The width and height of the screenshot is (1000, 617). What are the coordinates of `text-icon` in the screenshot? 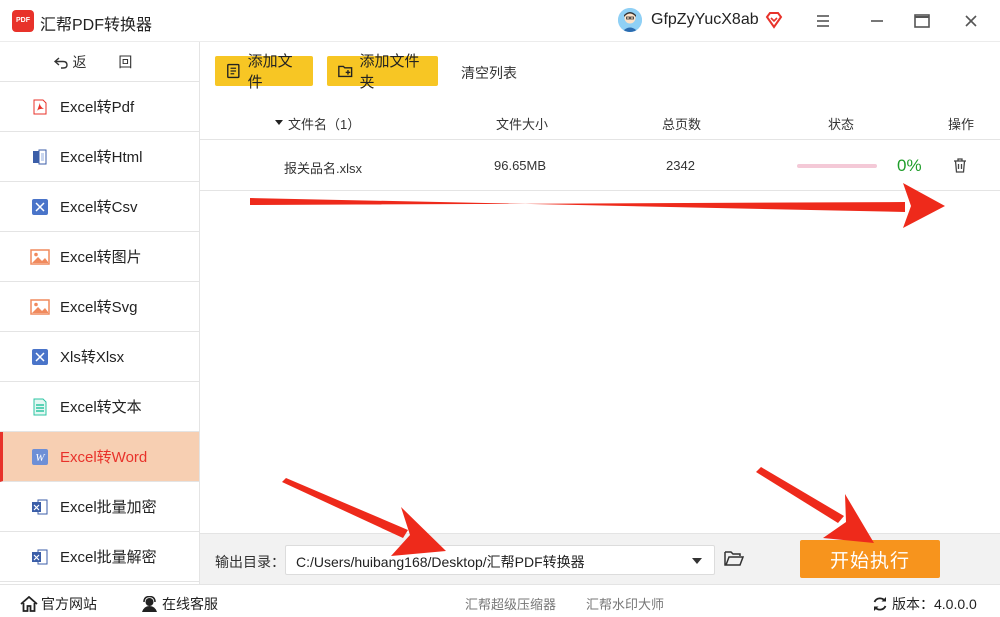 It's located at (40, 407).